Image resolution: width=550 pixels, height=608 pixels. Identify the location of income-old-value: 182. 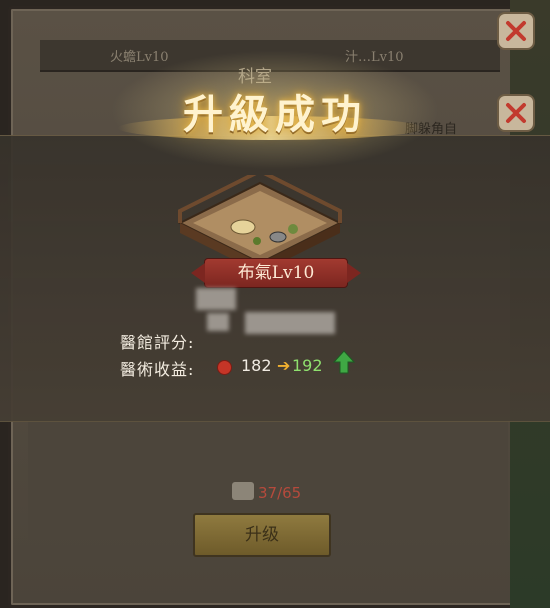
(256, 365).